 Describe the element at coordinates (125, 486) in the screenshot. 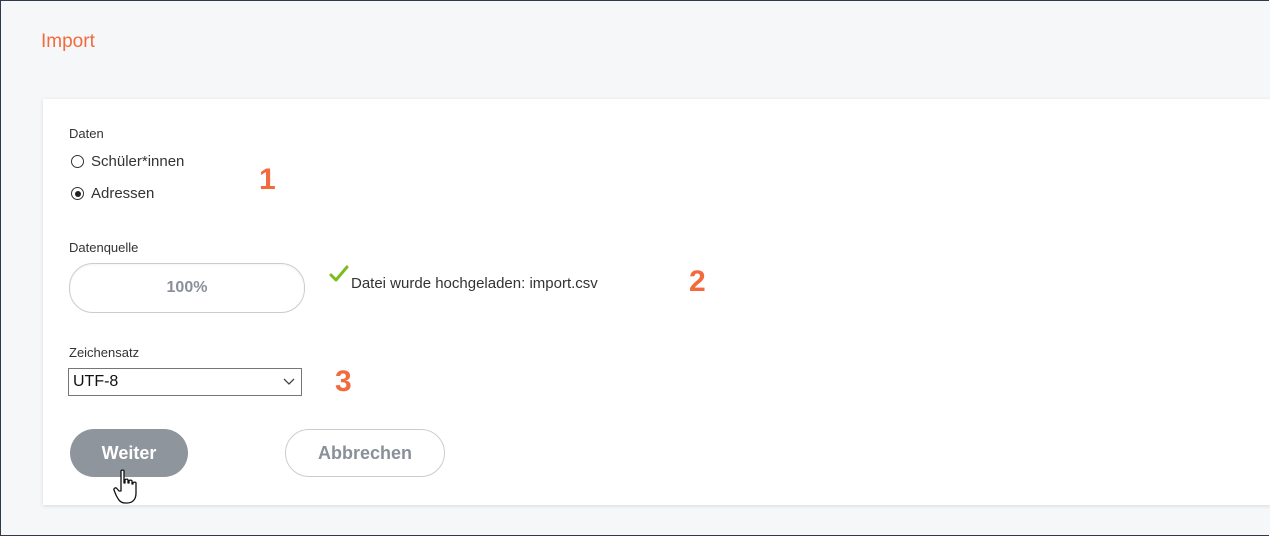

I see `hand-pointer-icon` at that location.